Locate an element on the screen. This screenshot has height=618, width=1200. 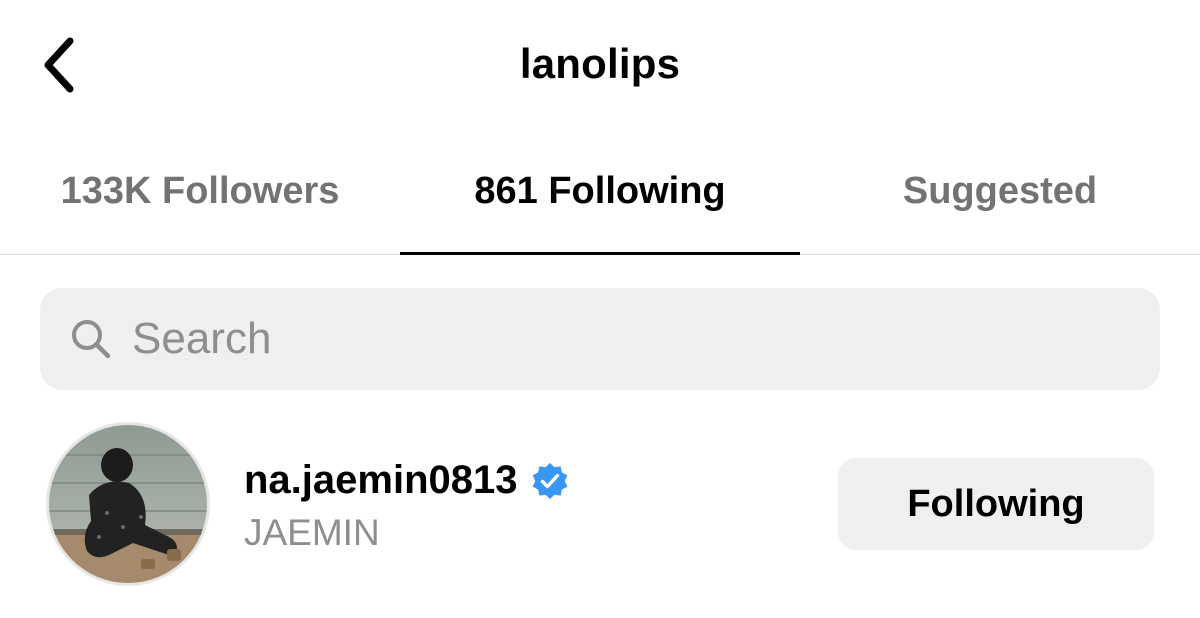
tab-suggested: Suggested is located at coordinates (1000, 202).